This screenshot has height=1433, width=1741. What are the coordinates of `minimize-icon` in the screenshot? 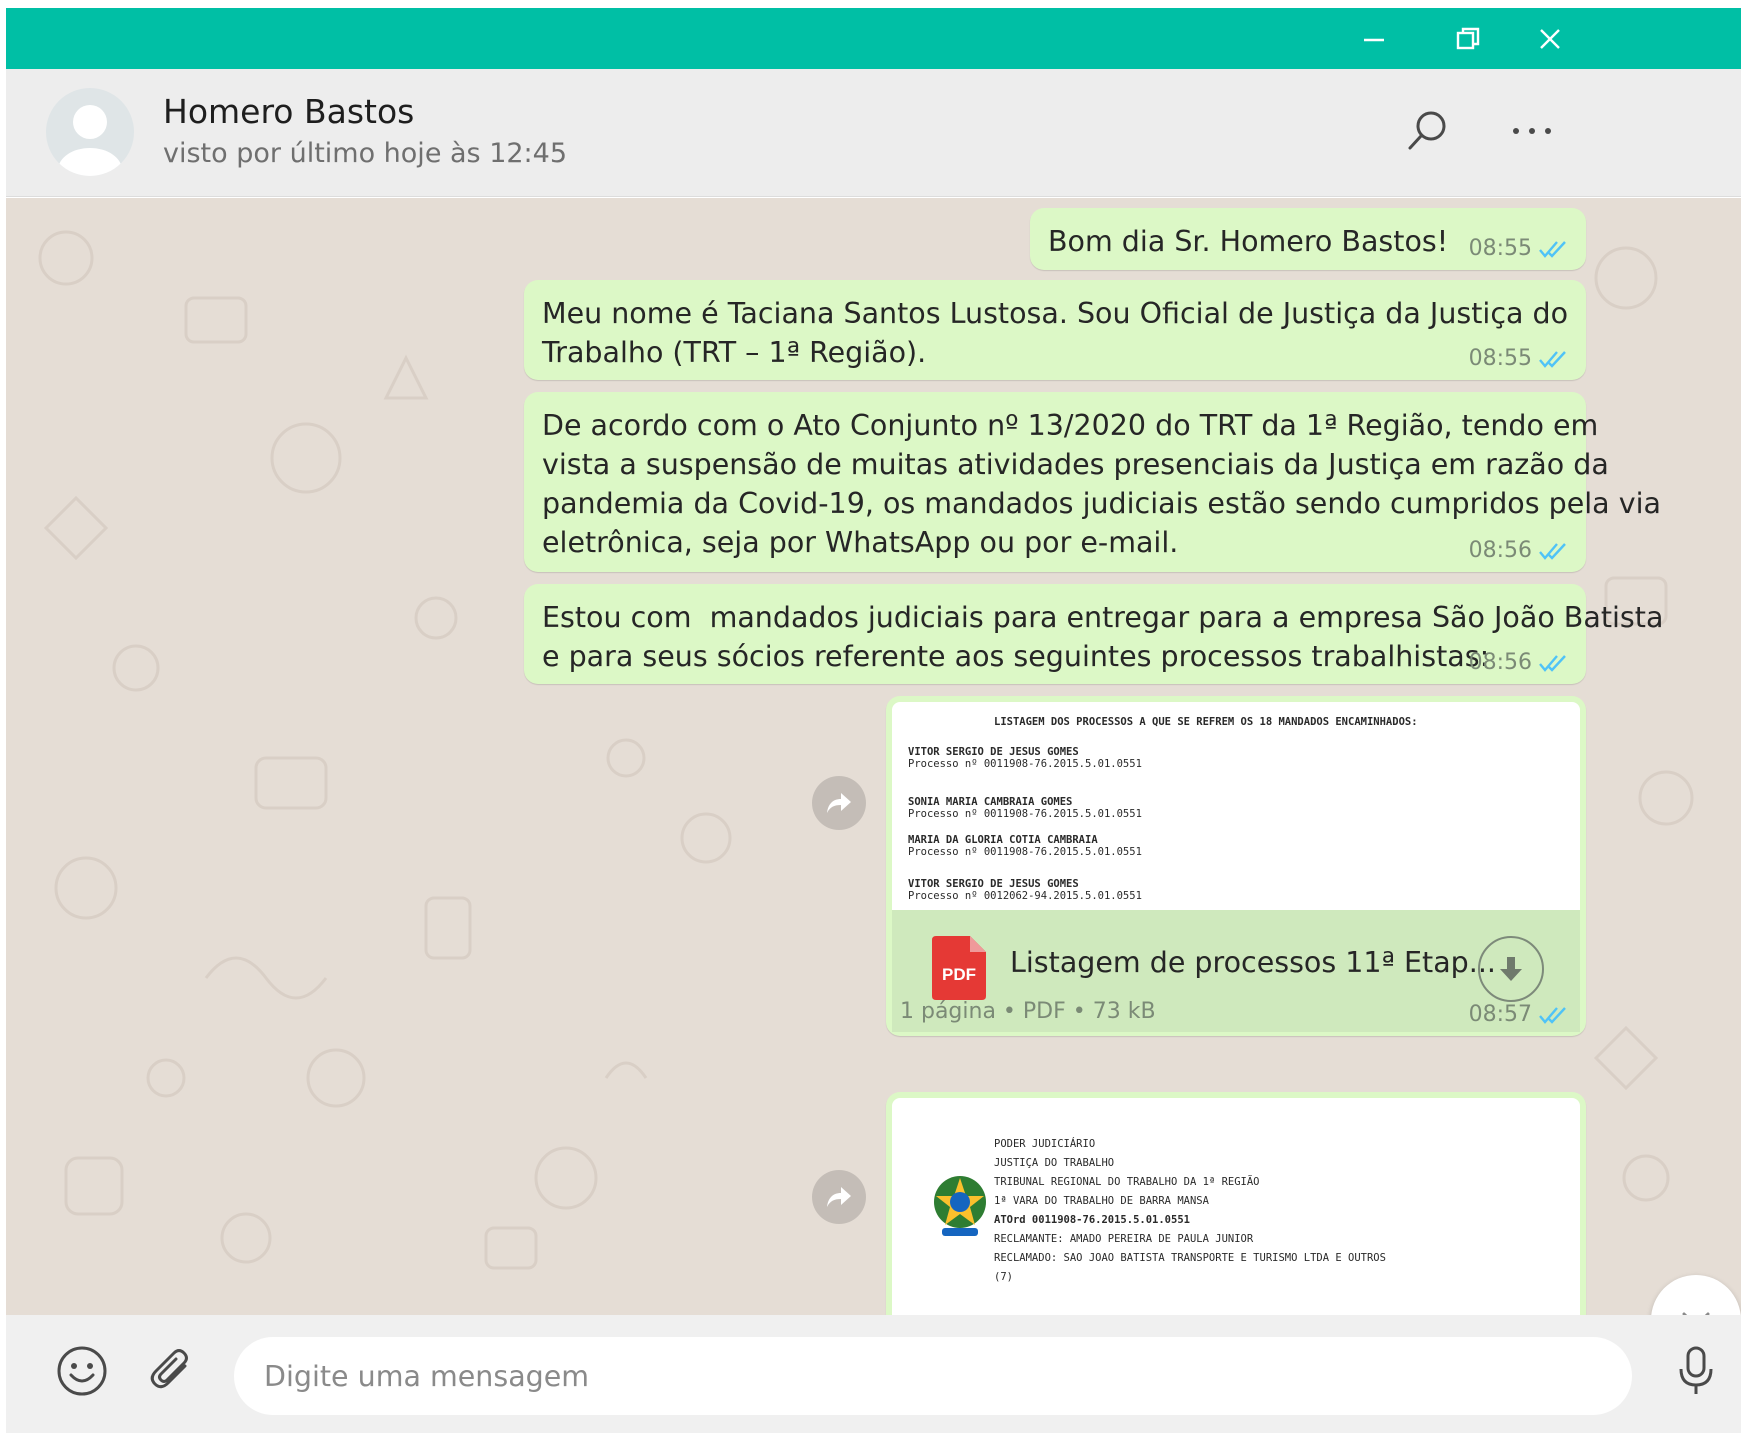 It's located at (1374, 39).